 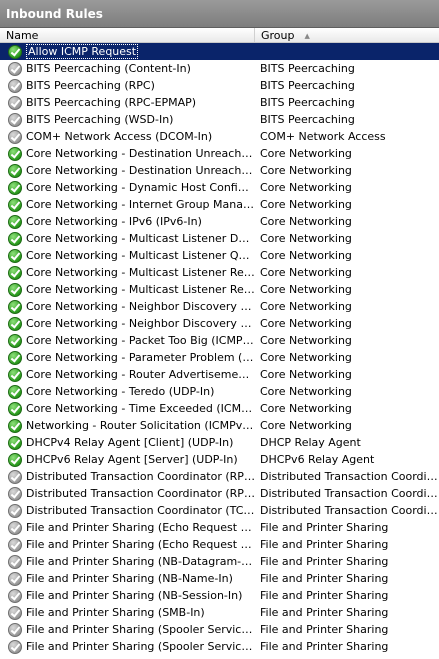 I want to click on rule-name: BITS Peercaching (RPC), so click(x=90, y=85).